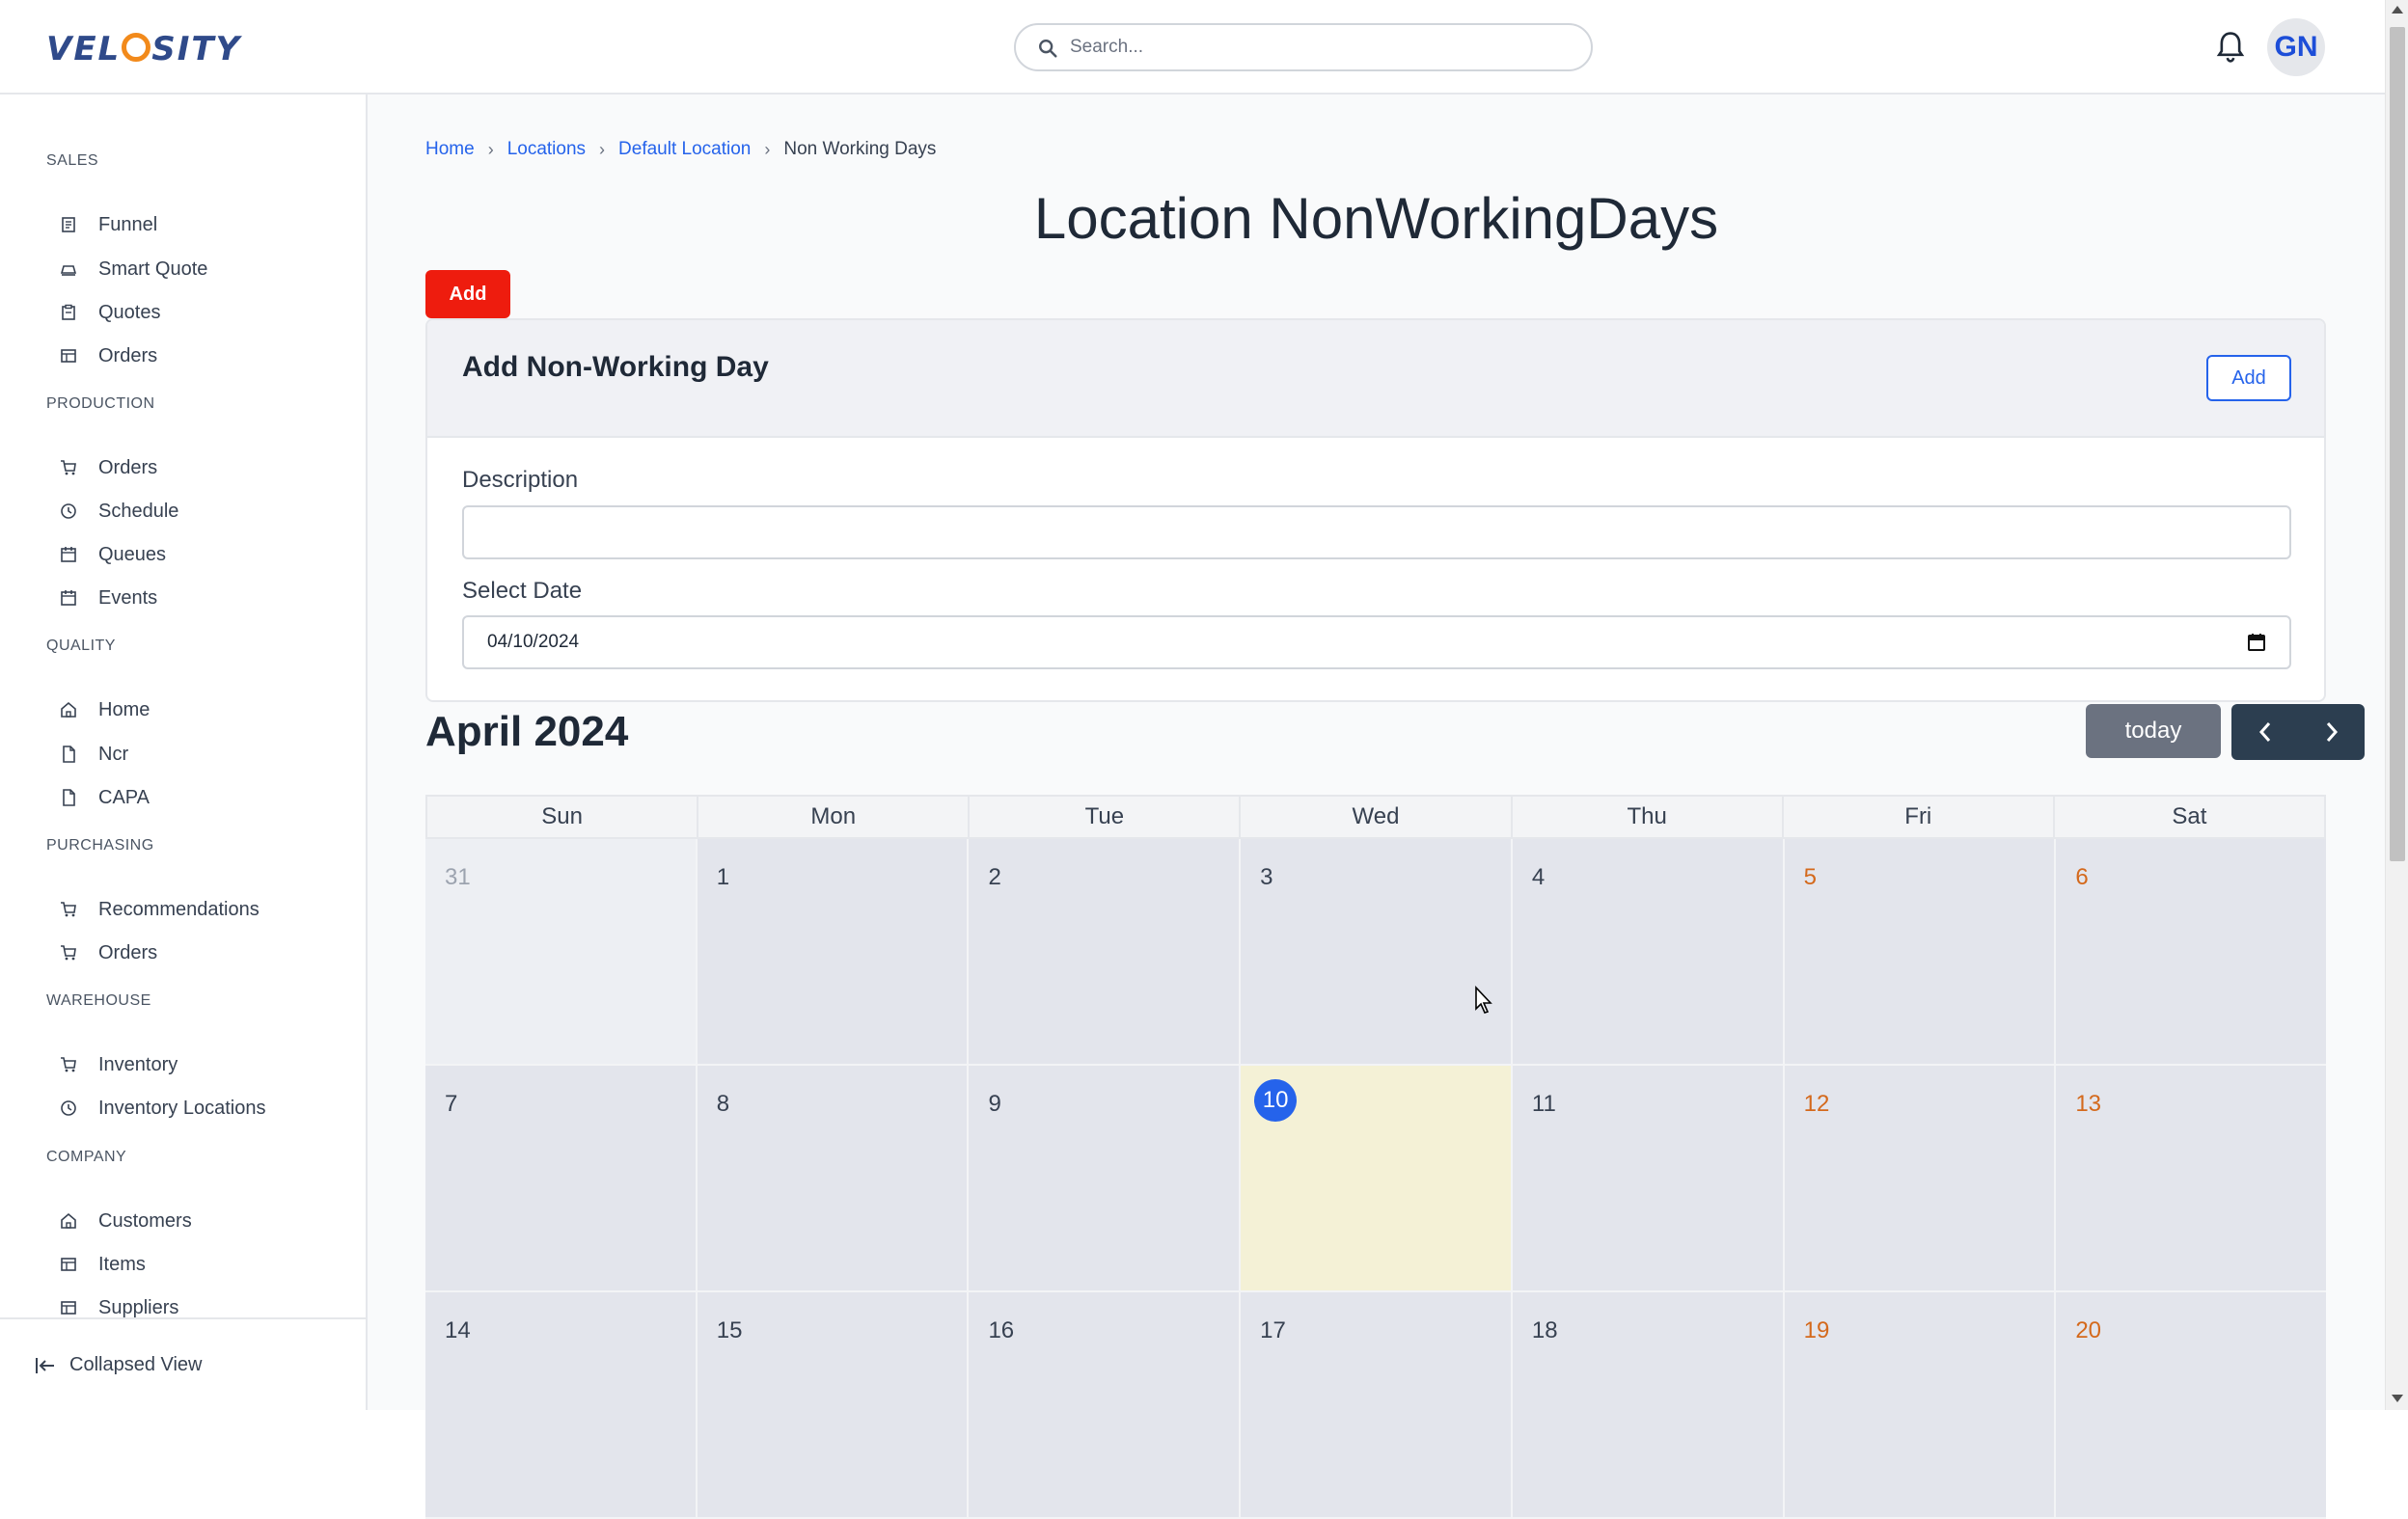 This screenshot has width=2408, height=1519. What do you see at coordinates (86, 1157) in the screenshot?
I see `sidebar-section-company: COMPANY` at bounding box center [86, 1157].